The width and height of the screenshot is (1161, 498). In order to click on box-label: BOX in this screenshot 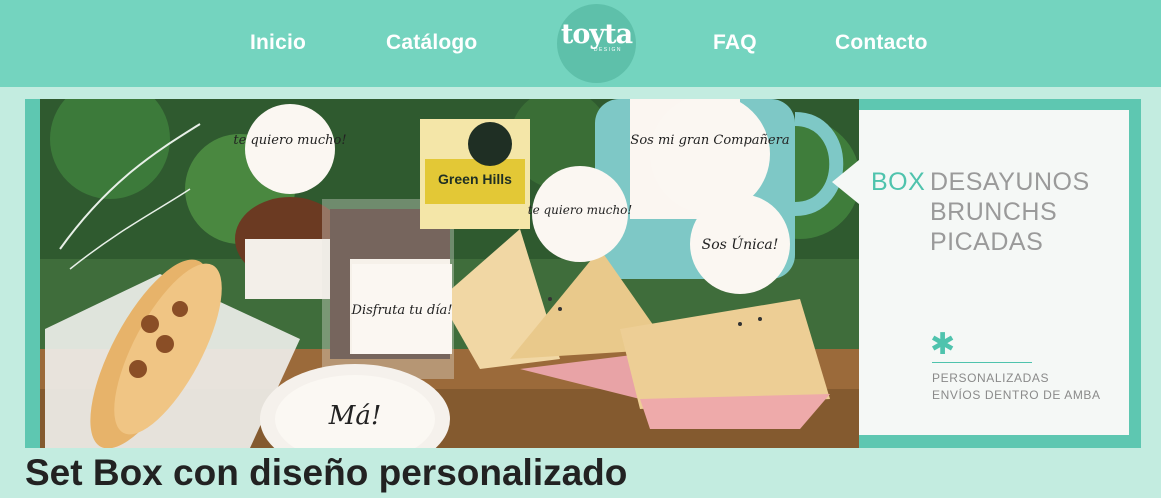, I will do `click(898, 182)`.